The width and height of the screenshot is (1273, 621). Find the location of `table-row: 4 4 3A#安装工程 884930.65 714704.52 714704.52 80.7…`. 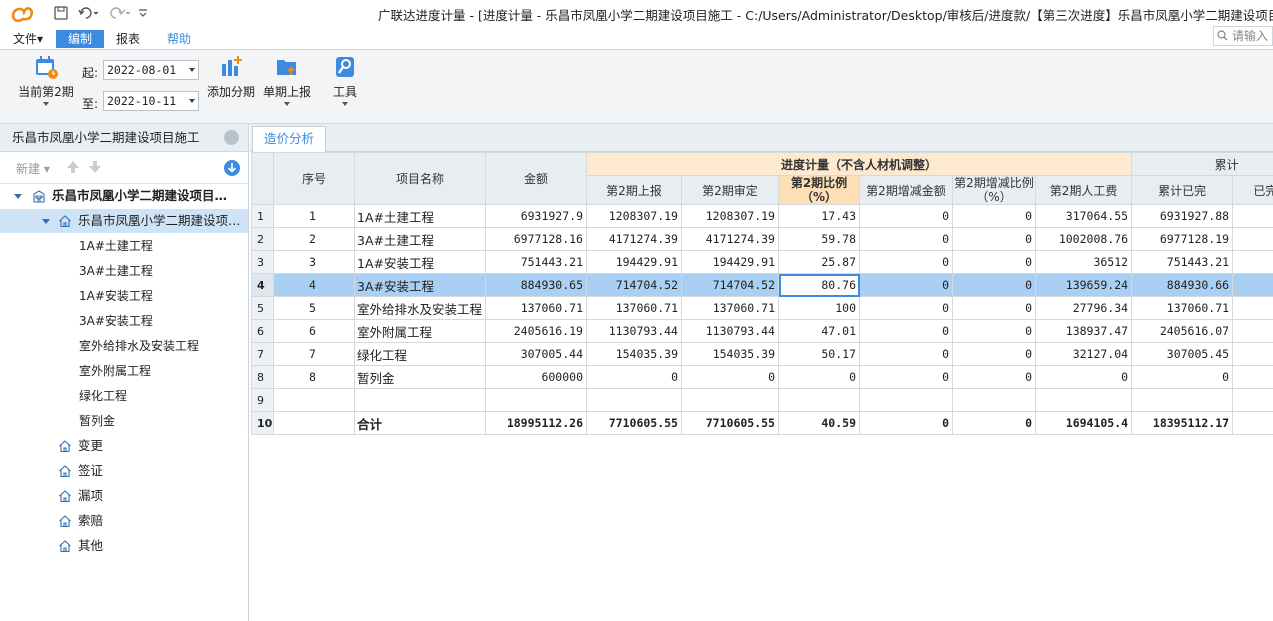

table-row: 4 4 3A#安装工程 884930.65 714704.52 714704.52 80.7… is located at coordinates (762, 285).